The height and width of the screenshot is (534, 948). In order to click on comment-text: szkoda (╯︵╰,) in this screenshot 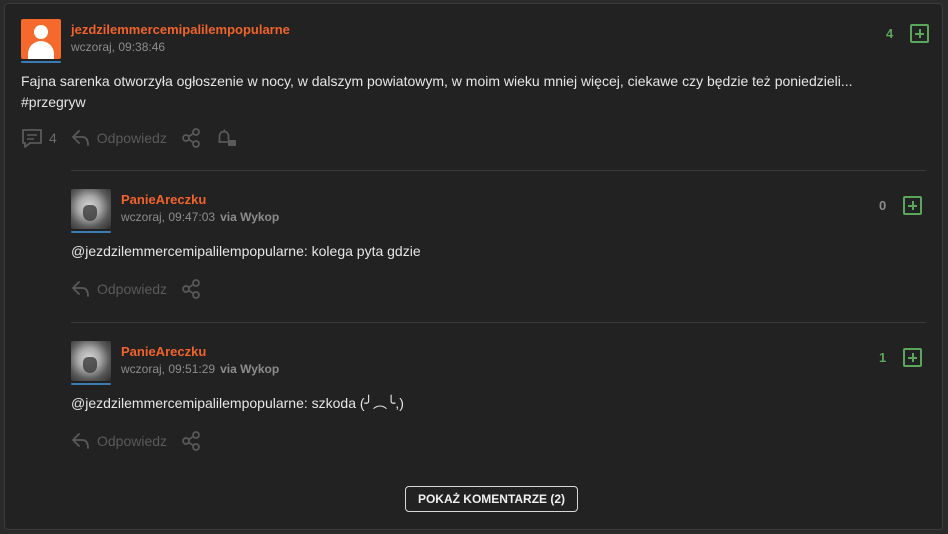, I will do `click(355, 403)`.